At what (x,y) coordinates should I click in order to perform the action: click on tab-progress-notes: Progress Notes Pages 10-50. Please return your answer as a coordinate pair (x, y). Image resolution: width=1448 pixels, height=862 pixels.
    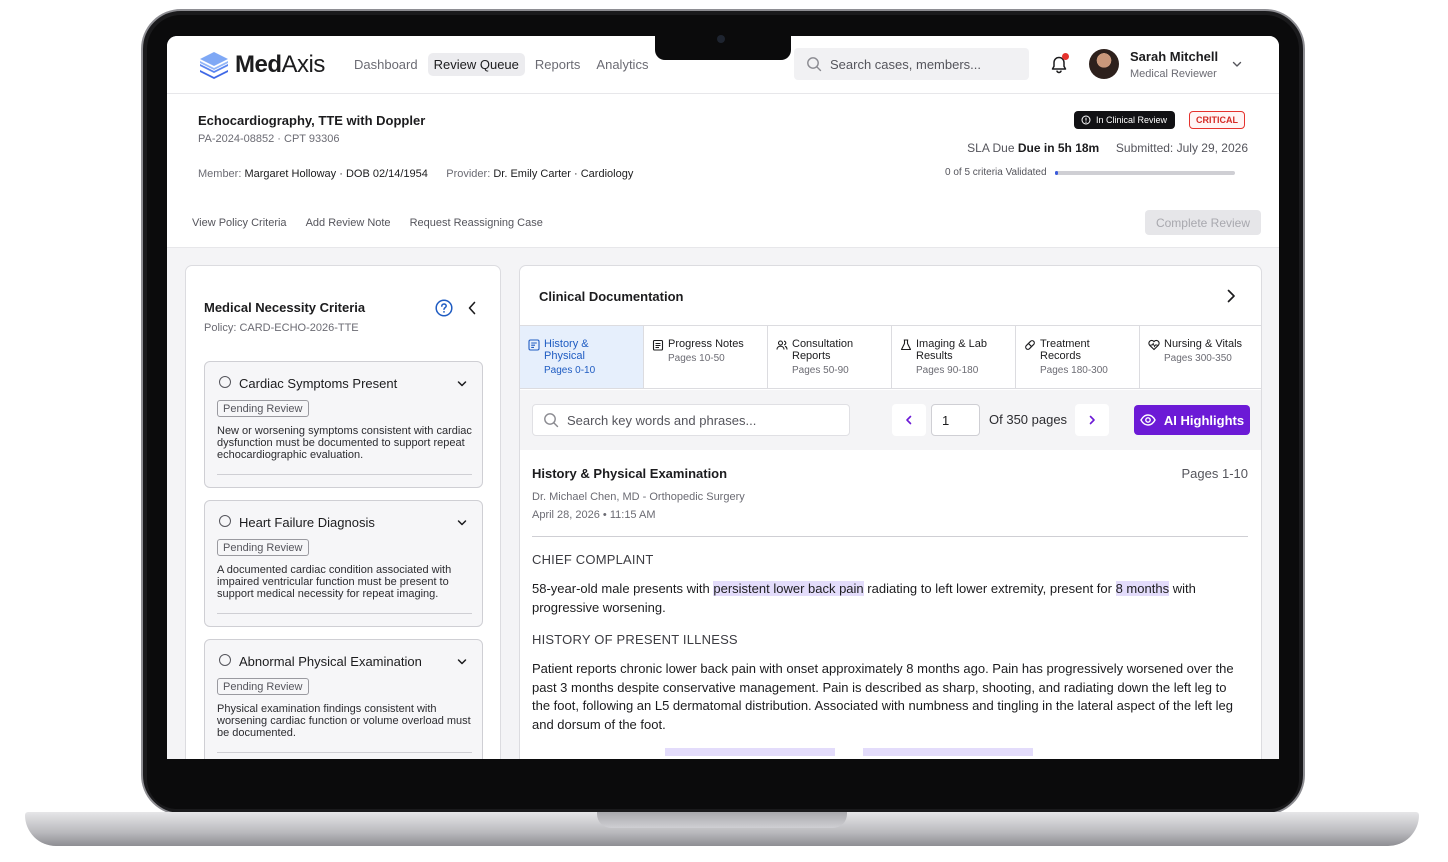
    Looking at the image, I should click on (706, 357).